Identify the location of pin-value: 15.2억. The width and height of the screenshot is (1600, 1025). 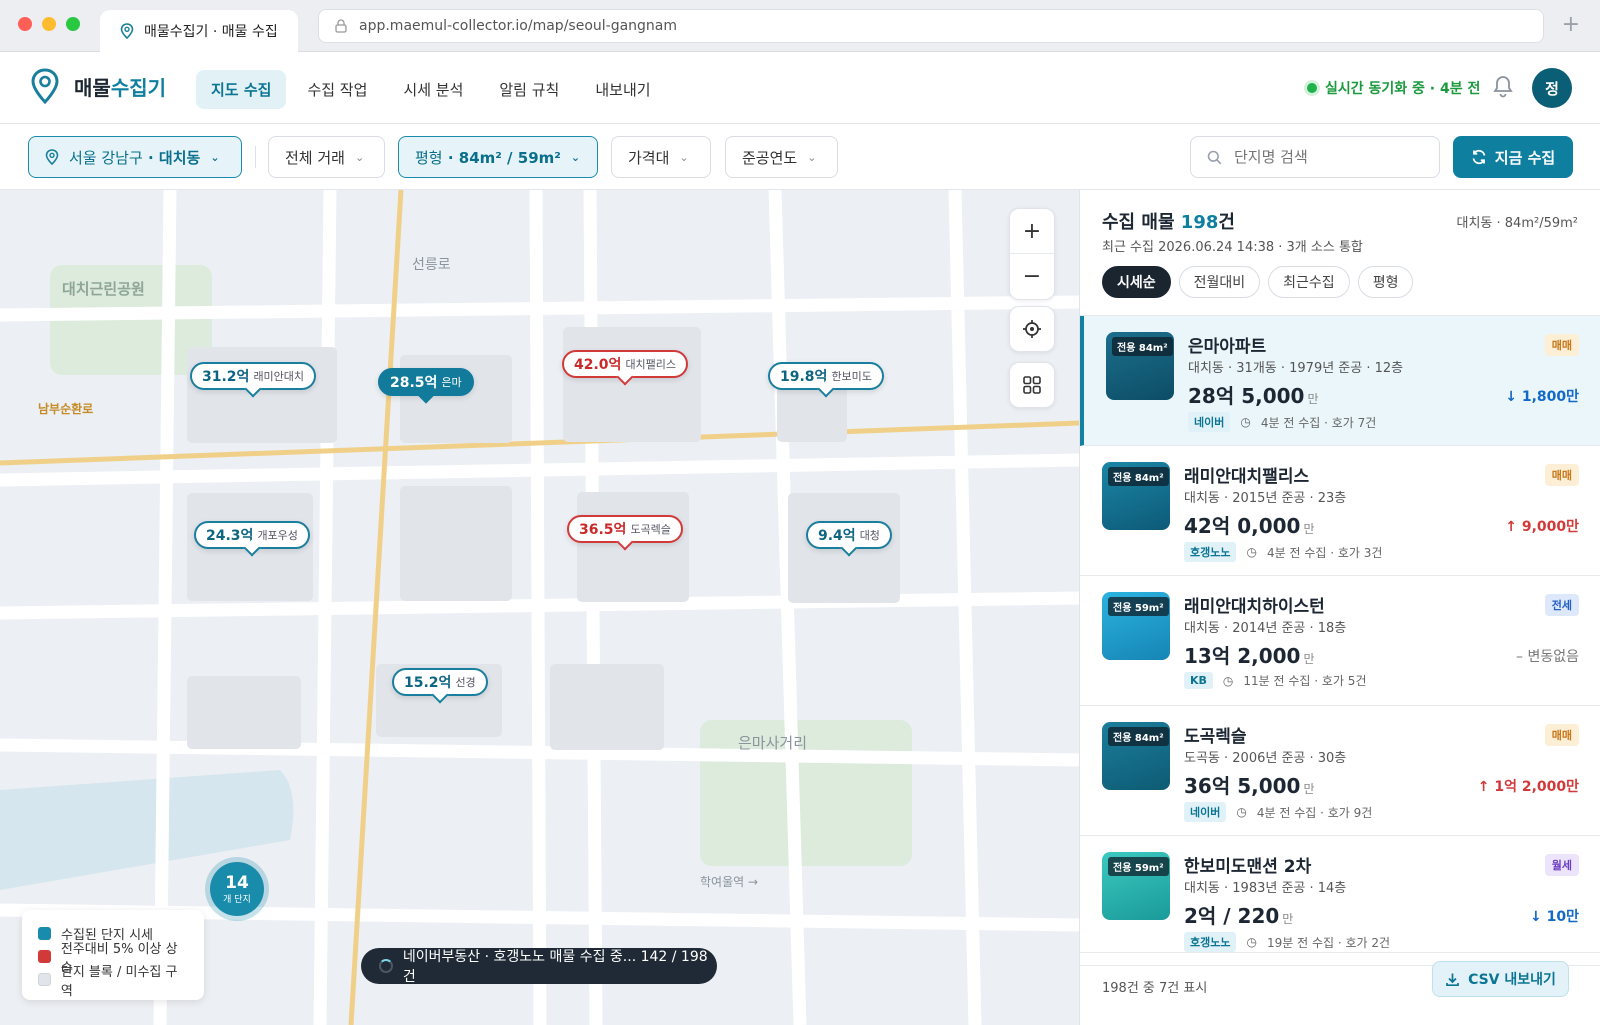
(428, 683).